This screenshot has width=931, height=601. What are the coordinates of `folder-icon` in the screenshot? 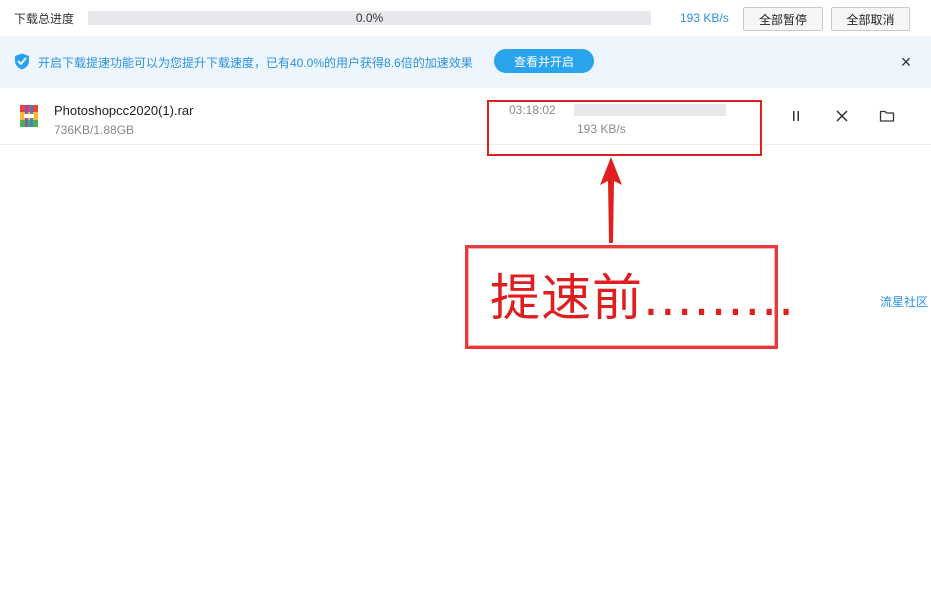 It's located at (887, 116).